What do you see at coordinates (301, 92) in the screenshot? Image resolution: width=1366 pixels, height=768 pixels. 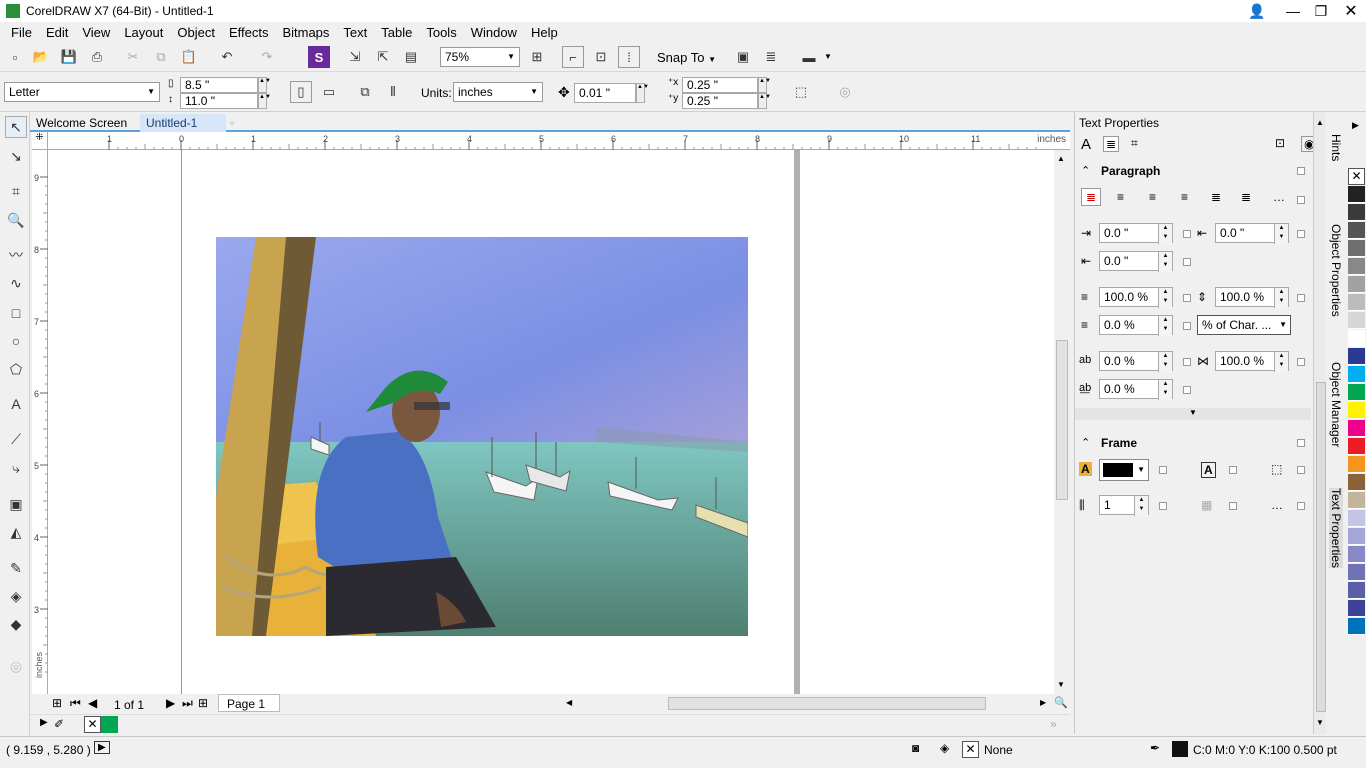 I see `portrait-icon: ▯` at bounding box center [301, 92].